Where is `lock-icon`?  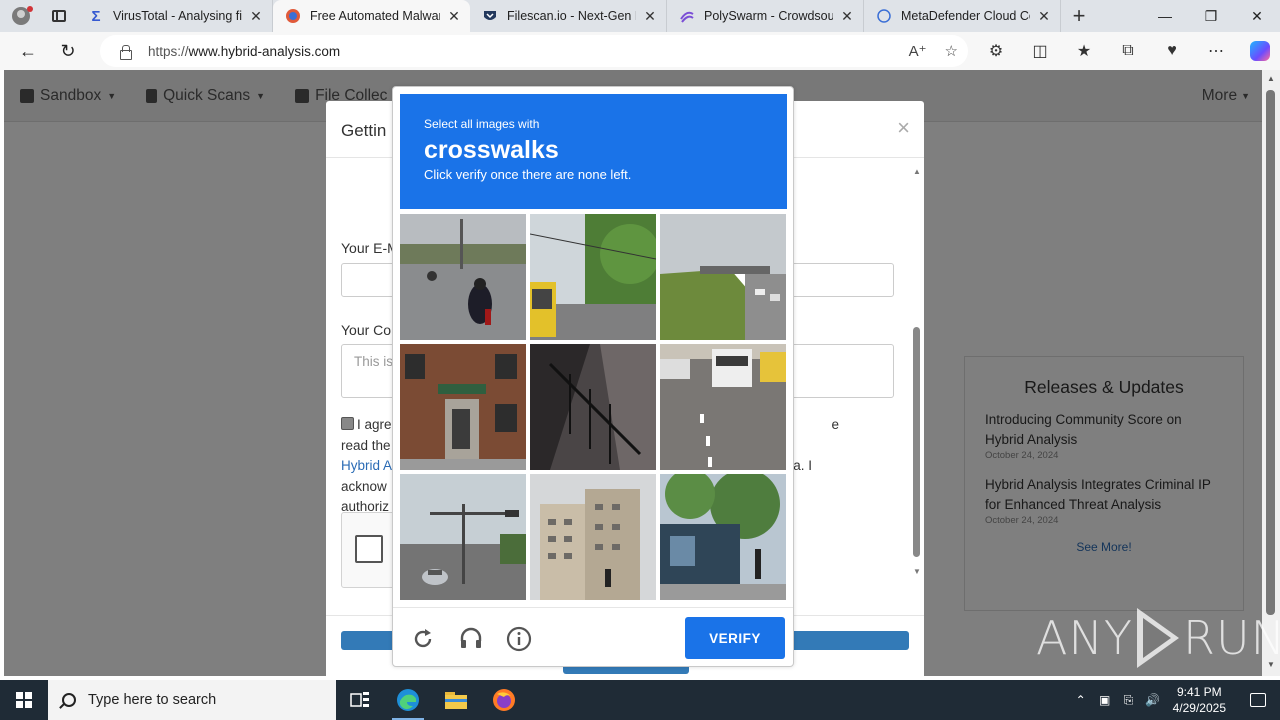 lock-icon is located at coordinates (125, 52).